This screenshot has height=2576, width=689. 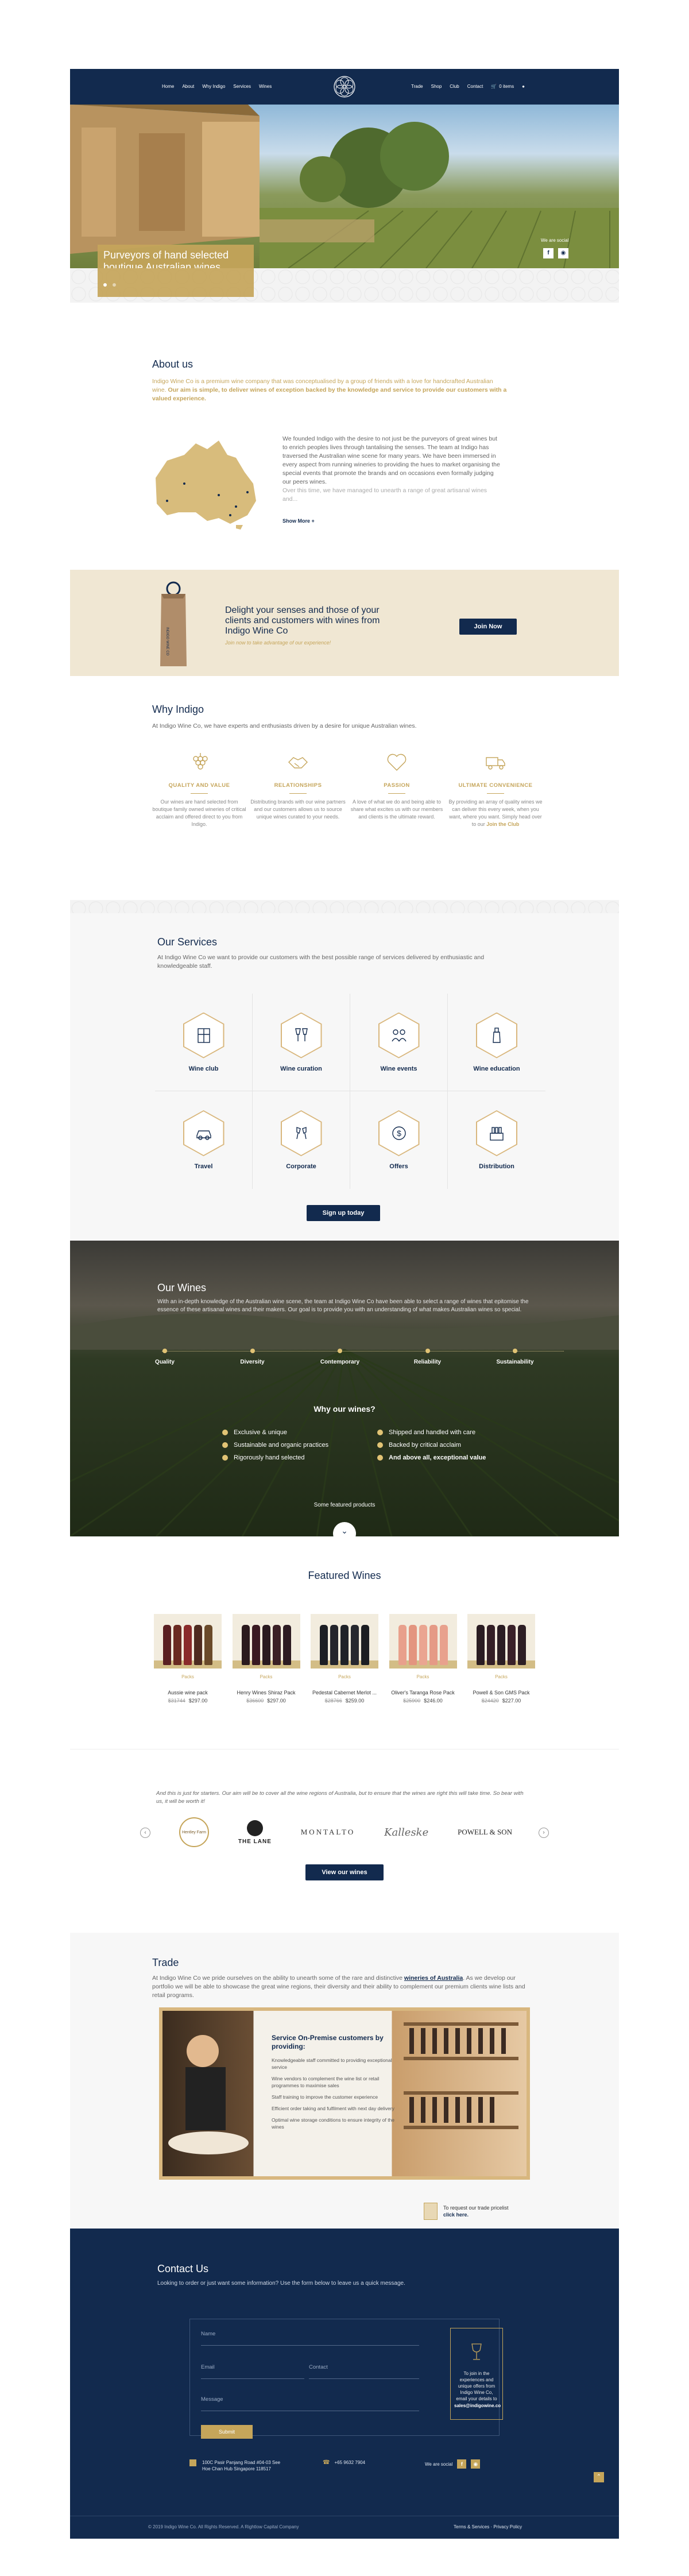 What do you see at coordinates (326, 2462) in the screenshot?
I see `phone-icon: ☎` at bounding box center [326, 2462].